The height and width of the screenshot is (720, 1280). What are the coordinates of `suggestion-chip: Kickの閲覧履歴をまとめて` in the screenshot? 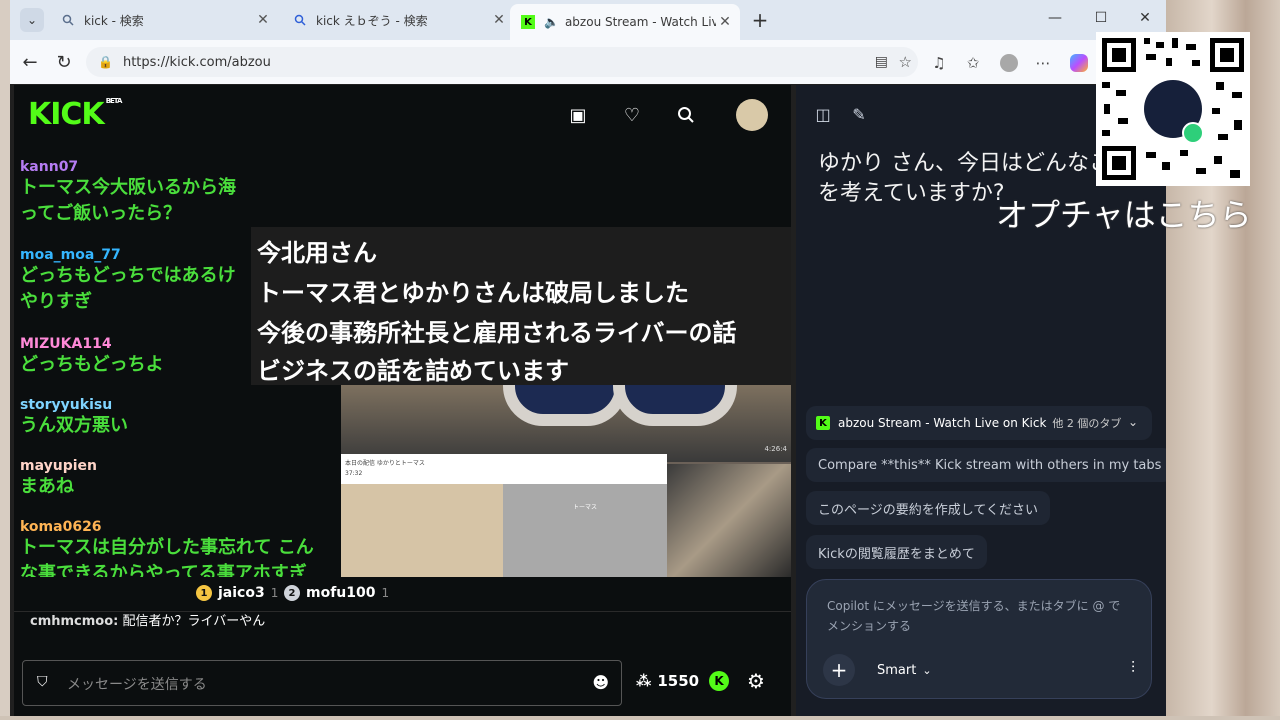 It's located at (896, 552).